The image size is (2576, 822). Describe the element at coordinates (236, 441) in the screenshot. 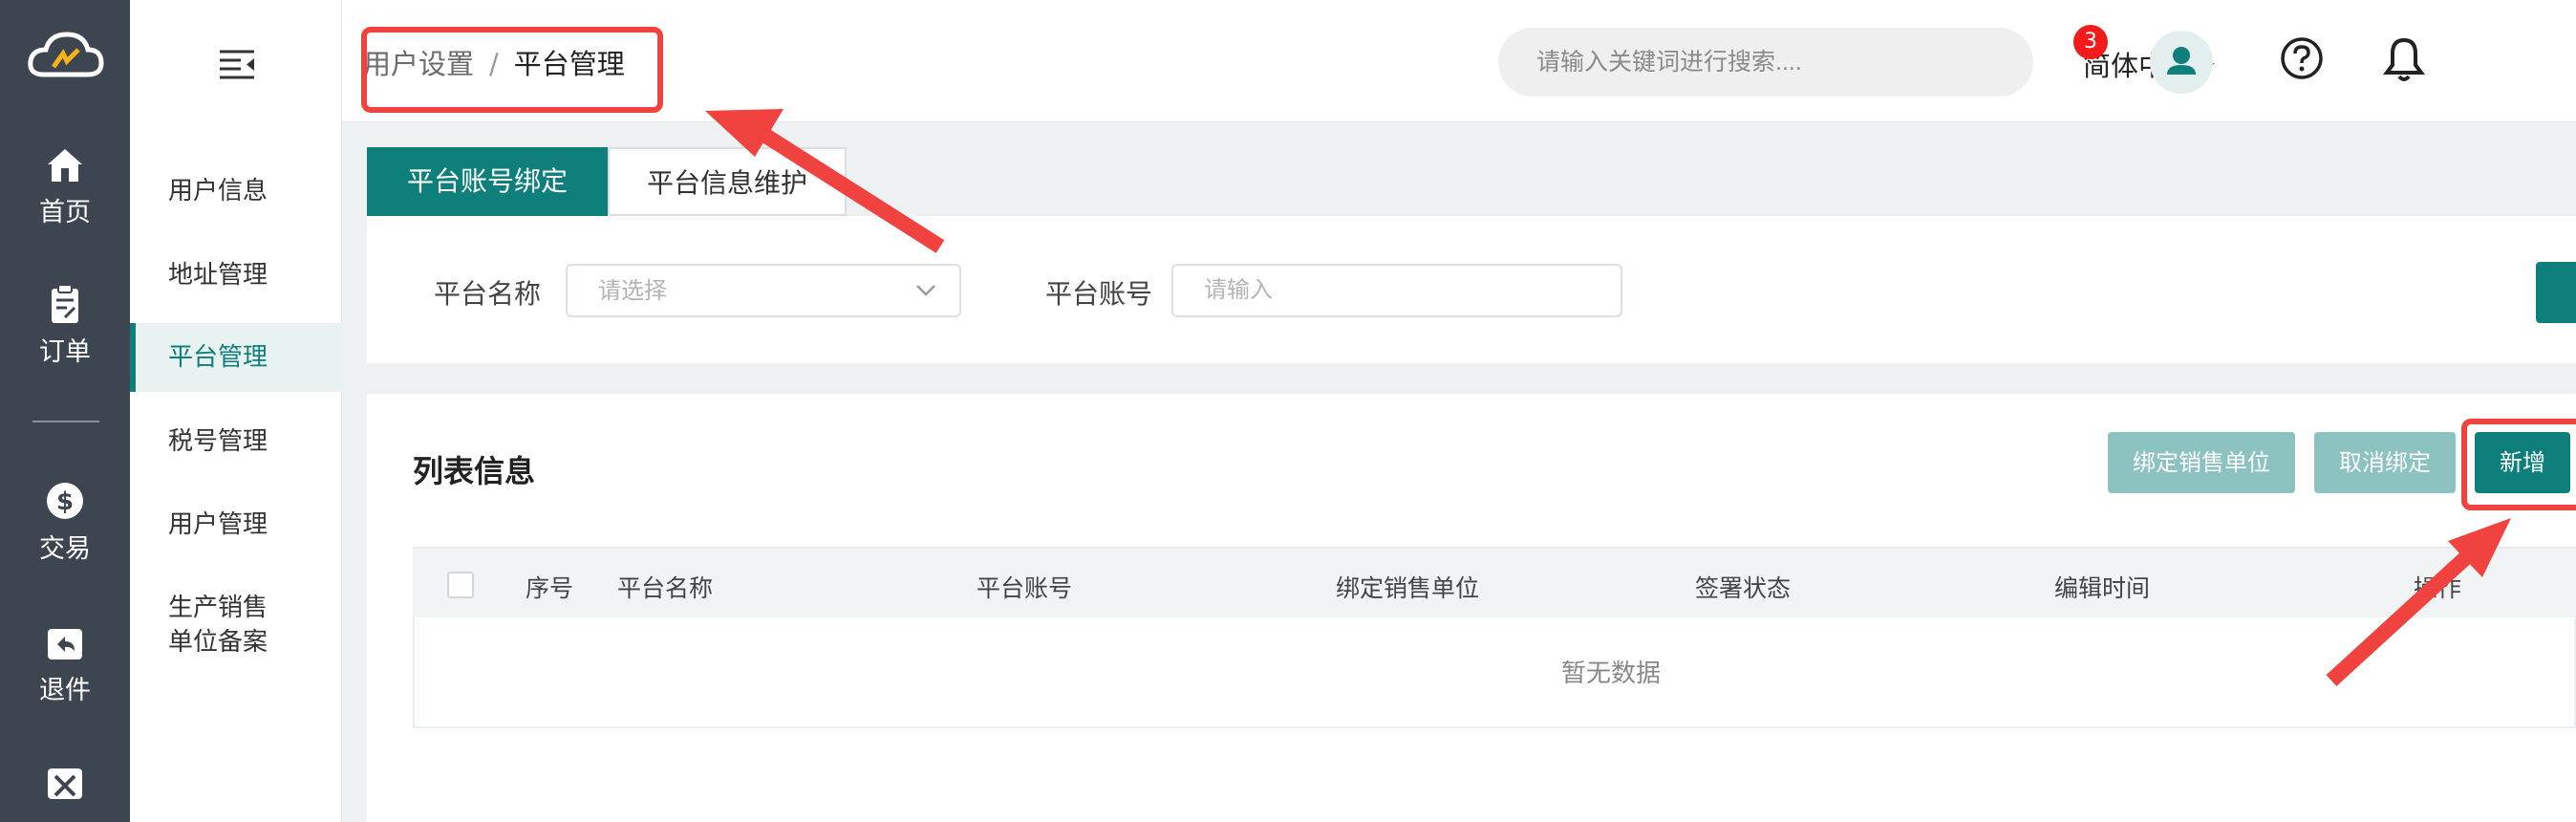

I see `submenu-item-tax-id: 税号管理` at that location.